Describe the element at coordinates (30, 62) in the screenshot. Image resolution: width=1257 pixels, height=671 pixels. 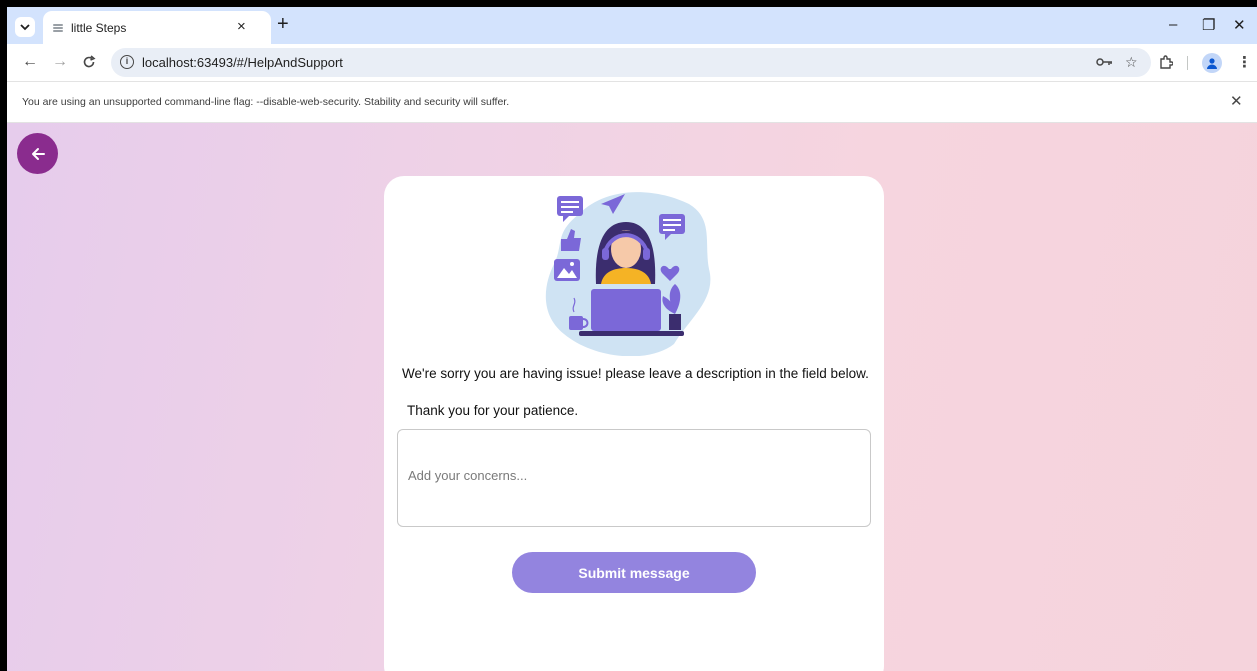
I see `back-arrow-icon: ←` at that location.